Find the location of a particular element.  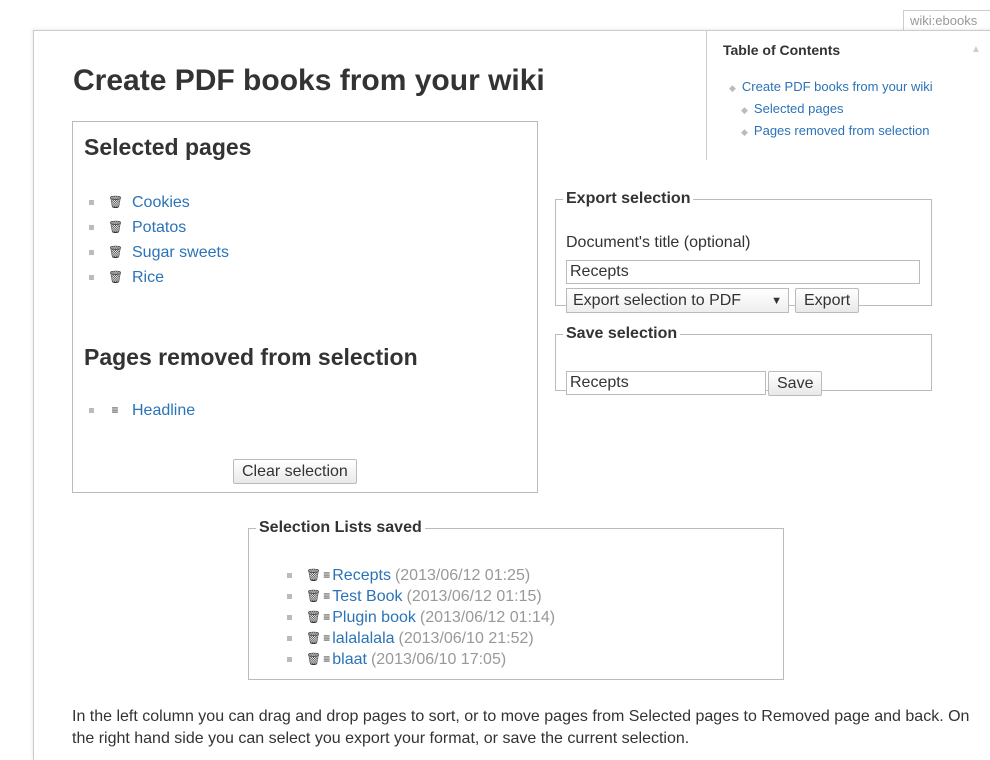

selected-pages-heading: Selected pages is located at coordinates (168, 147).